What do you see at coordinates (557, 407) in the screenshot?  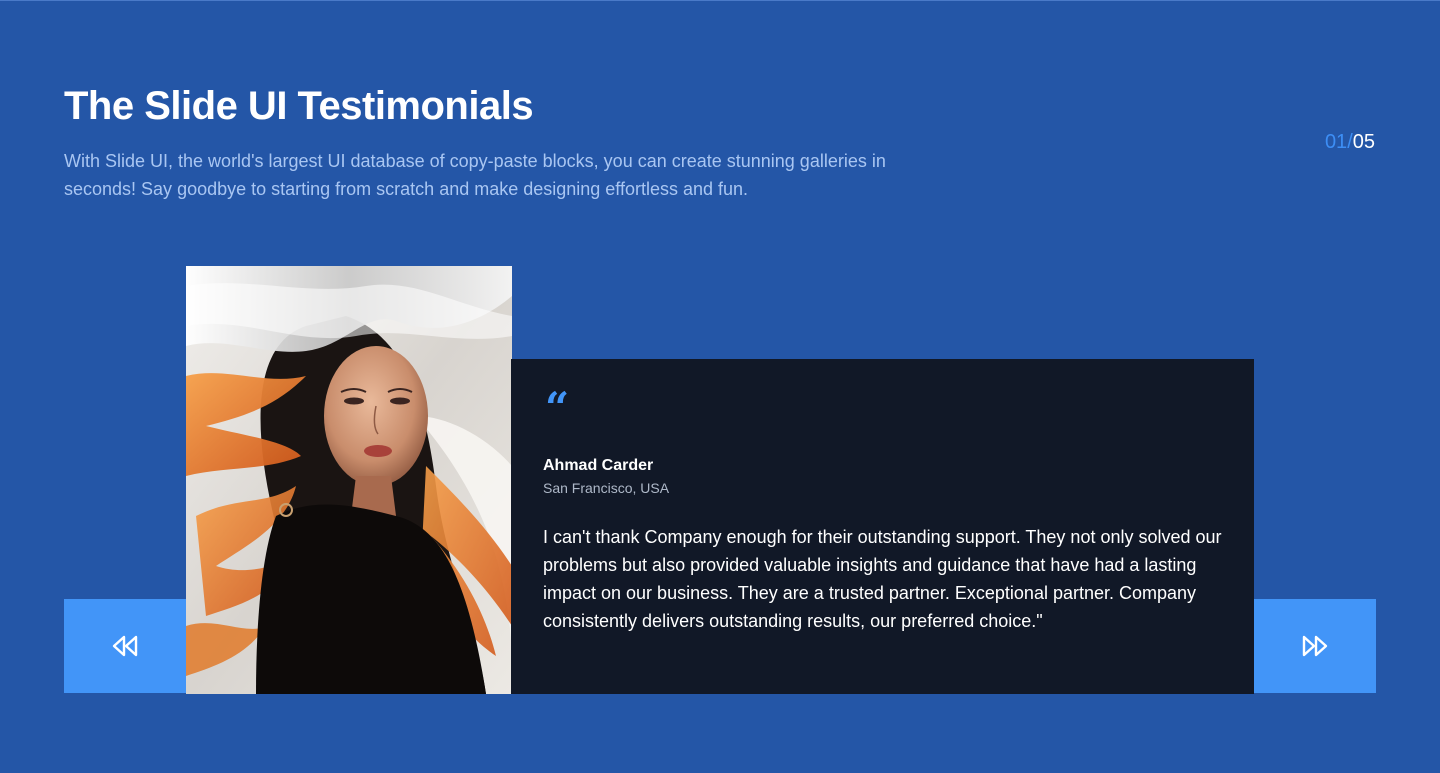 I see `quote-icon: “` at bounding box center [557, 407].